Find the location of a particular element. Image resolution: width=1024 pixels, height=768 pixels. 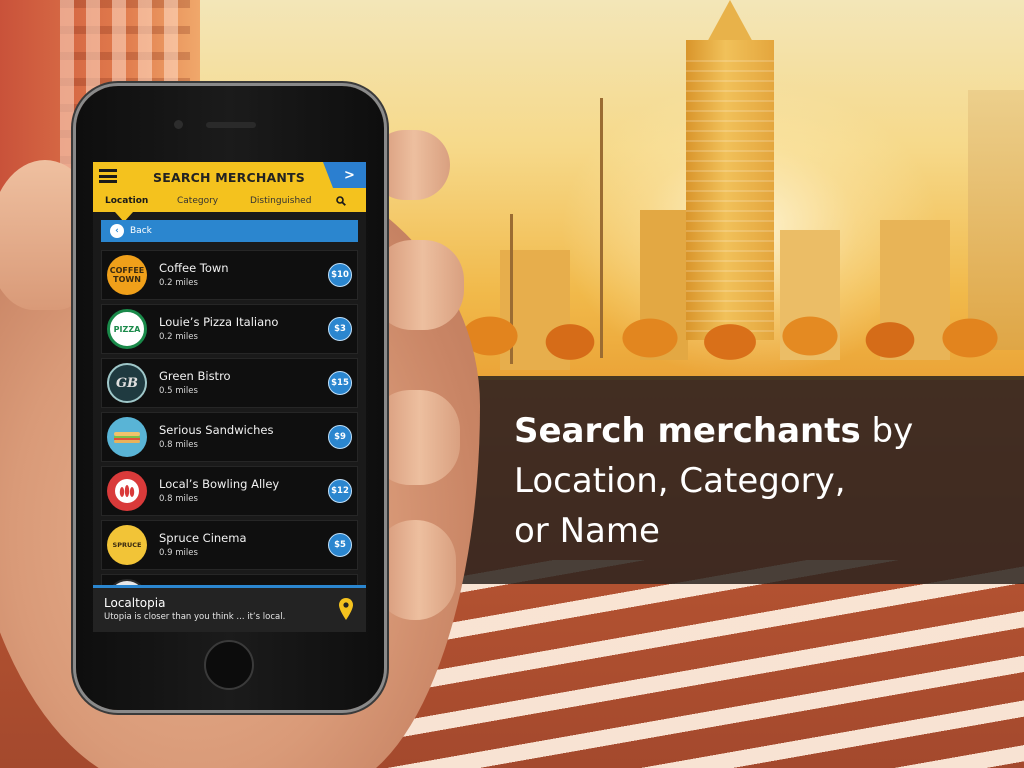

coffee-town-logo: COFFEE TOWN is located at coordinates (127, 275).